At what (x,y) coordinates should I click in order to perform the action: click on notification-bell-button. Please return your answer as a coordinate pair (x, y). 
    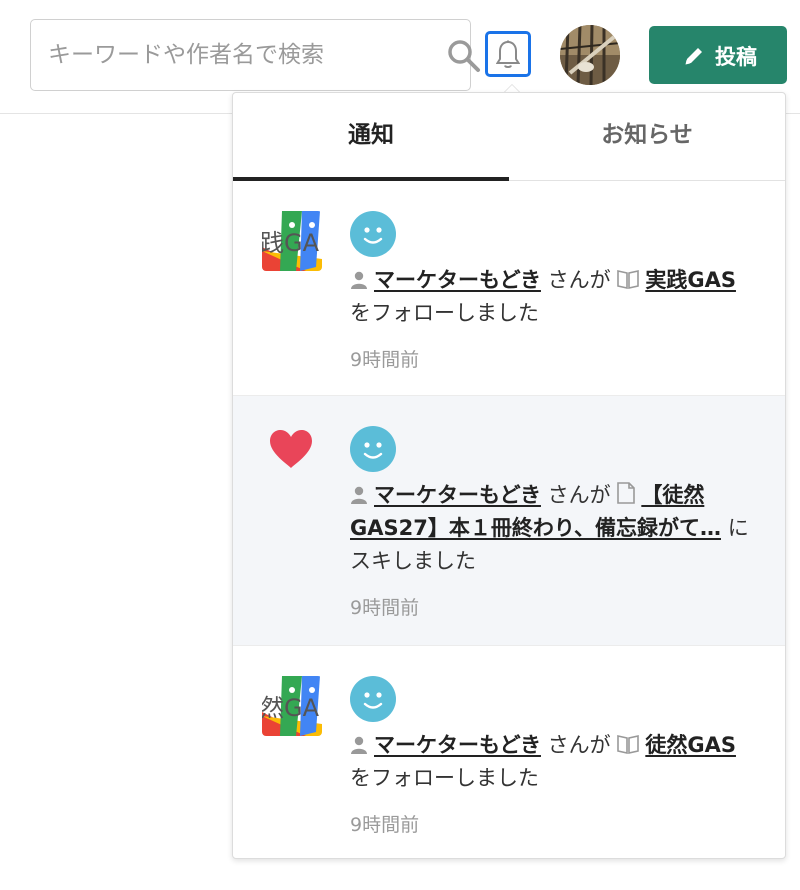
    Looking at the image, I should click on (508, 54).